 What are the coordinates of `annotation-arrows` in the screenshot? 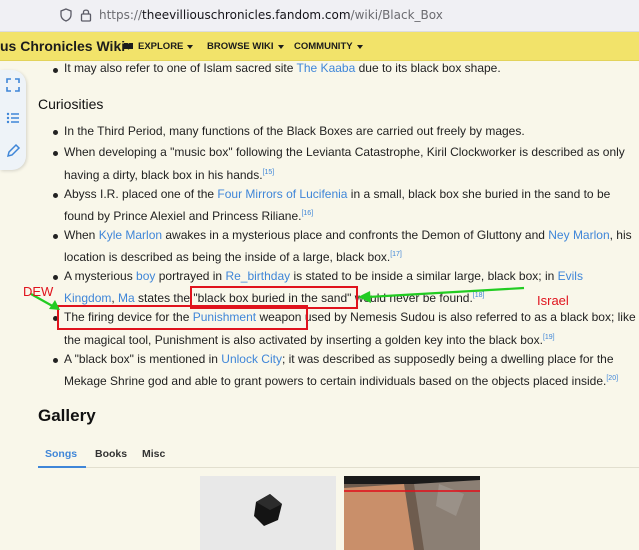 It's located at (277, 298).